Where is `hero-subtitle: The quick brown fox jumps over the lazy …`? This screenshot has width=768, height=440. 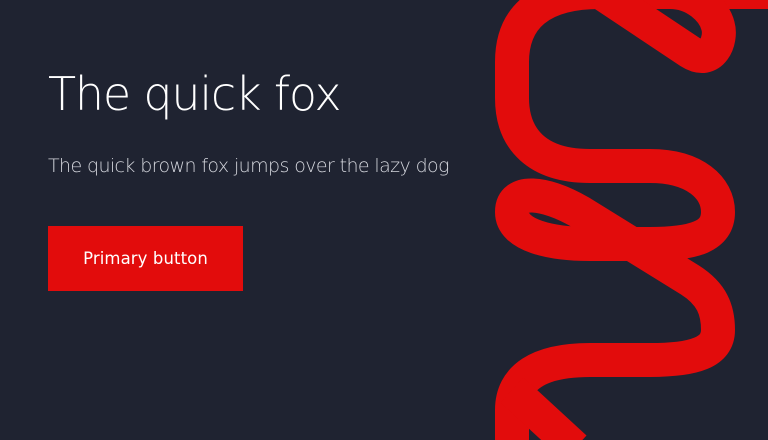
hero-subtitle: The quick brown fox jumps over the lazy … is located at coordinates (248, 166).